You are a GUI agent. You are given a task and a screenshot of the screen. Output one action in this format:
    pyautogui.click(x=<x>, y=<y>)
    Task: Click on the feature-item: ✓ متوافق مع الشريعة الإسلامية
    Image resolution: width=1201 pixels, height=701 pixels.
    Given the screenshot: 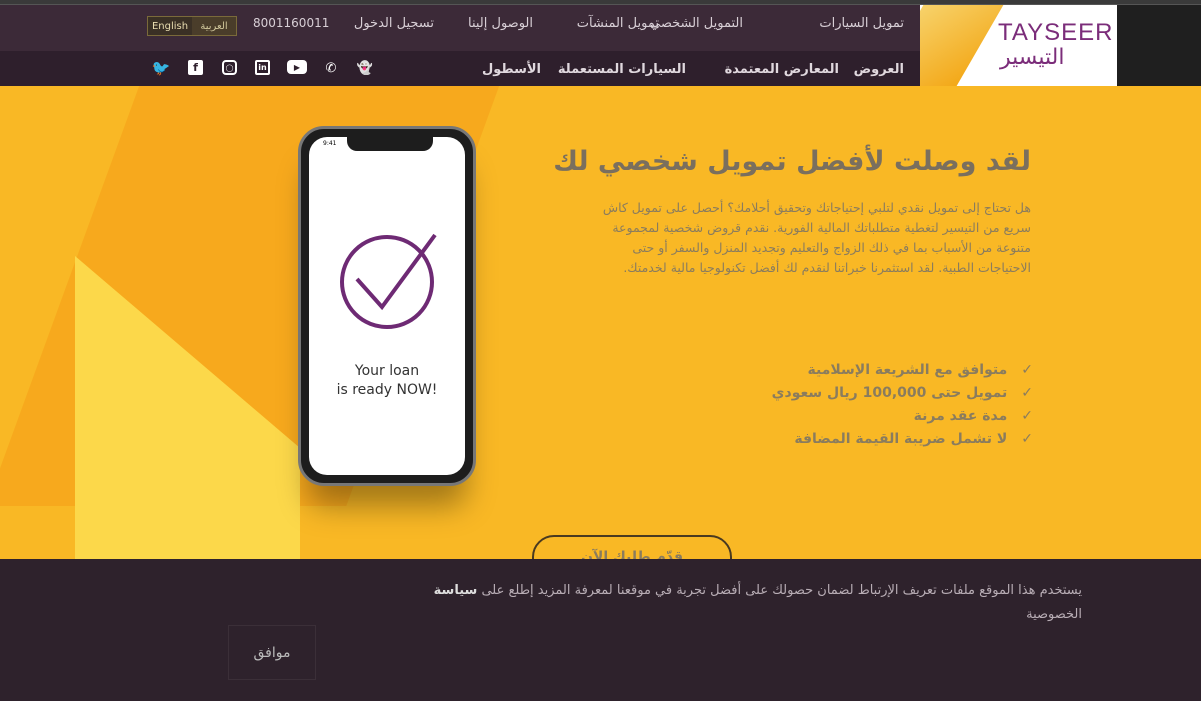 What is the action you would take?
    pyautogui.click(x=903, y=370)
    